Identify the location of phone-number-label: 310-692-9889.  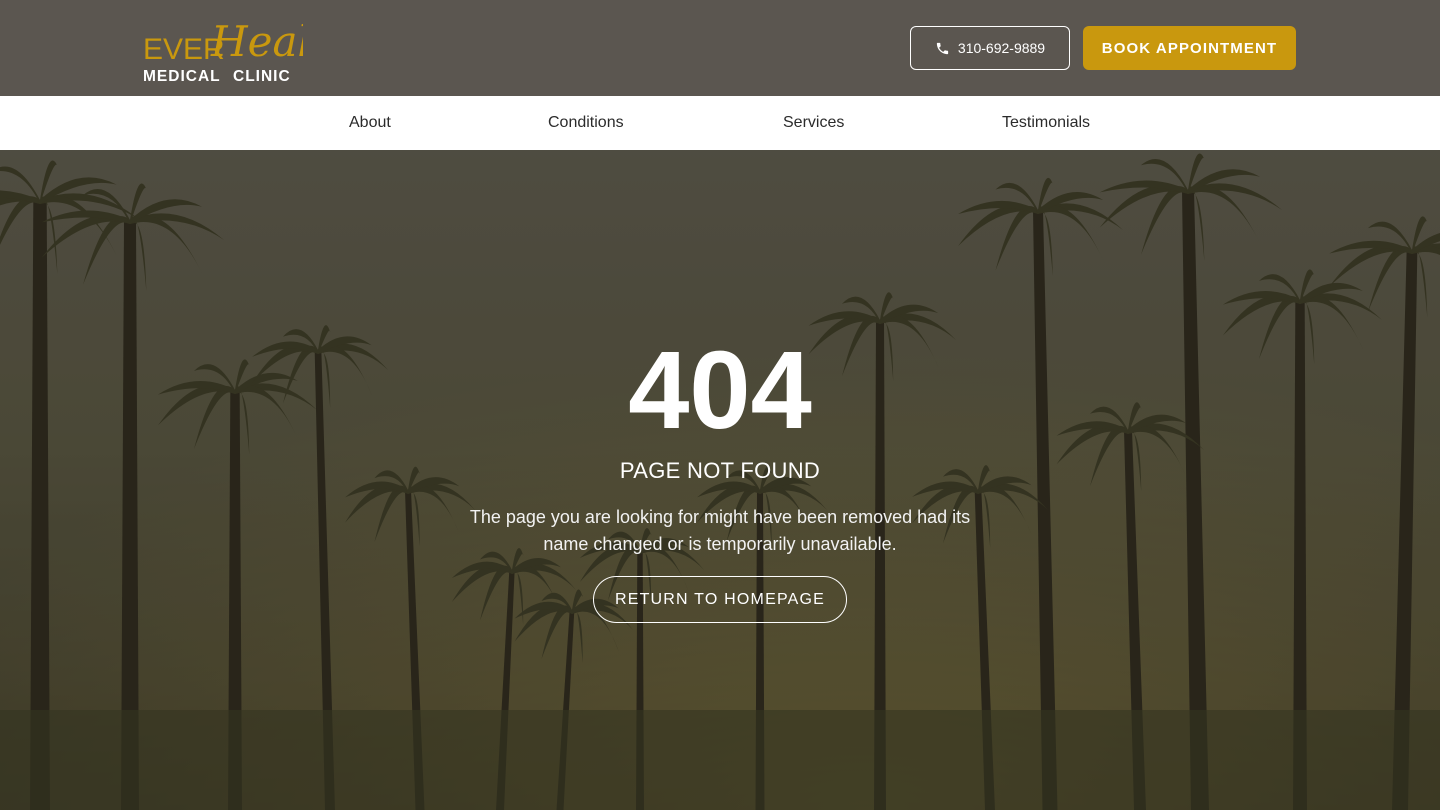
(1001, 48).